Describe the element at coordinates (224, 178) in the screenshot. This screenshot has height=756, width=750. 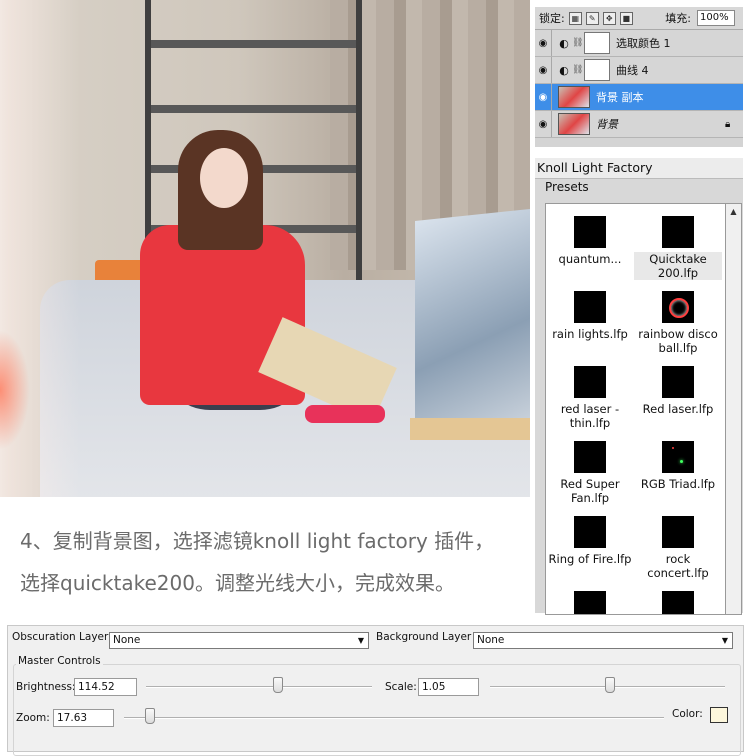
I see `person-face` at that location.